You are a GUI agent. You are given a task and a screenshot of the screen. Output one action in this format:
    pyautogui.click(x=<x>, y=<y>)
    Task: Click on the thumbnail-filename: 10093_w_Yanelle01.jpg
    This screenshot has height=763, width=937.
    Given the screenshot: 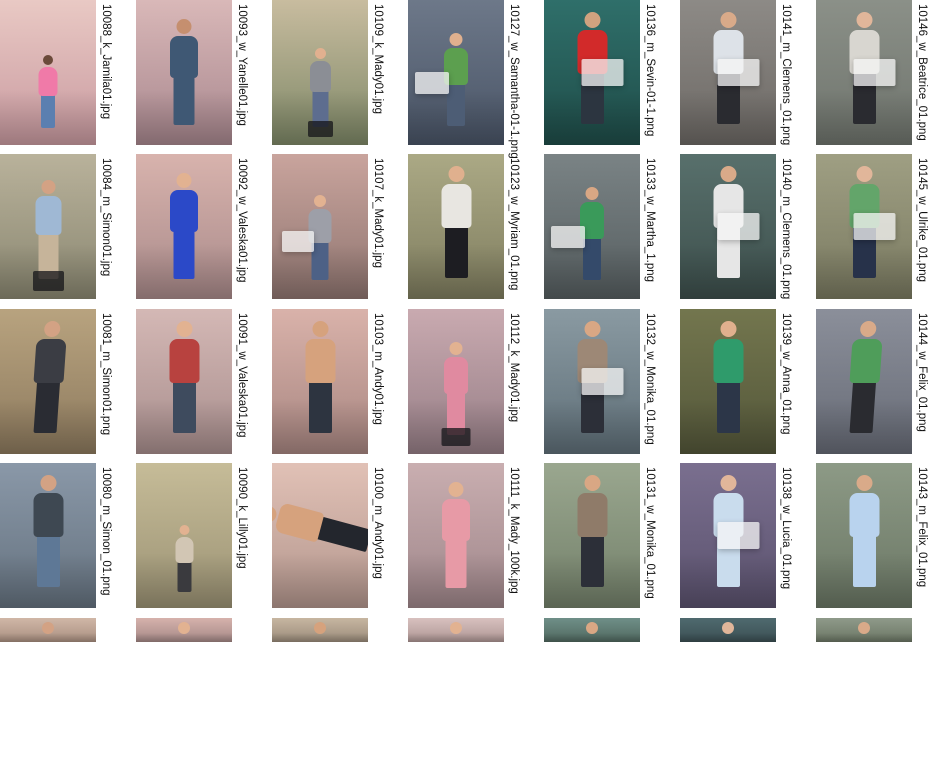 What is the action you would take?
    pyautogui.click(x=242, y=65)
    